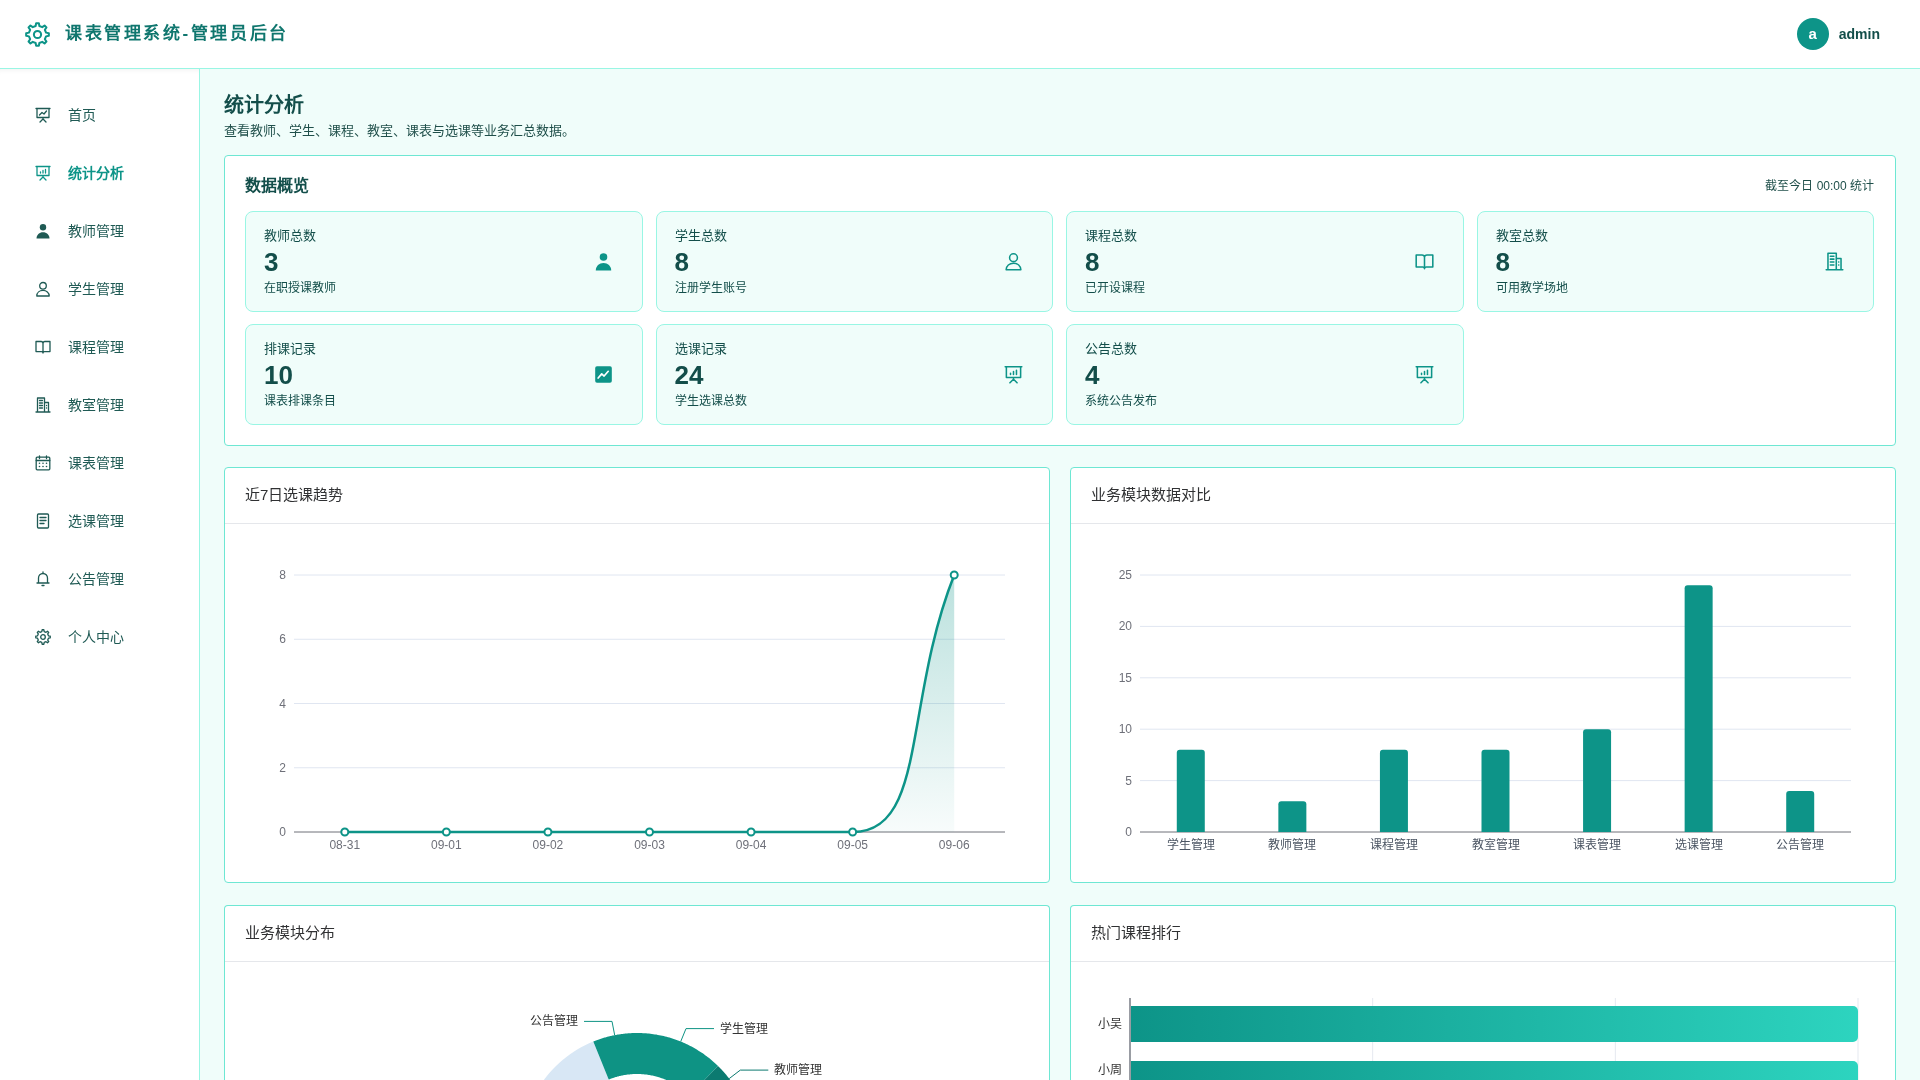 The image size is (1920, 1080). What do you see at coordinates (271, 262) in the screenshot?
I see `stat-value: 3` at bounding box center [271, 262].